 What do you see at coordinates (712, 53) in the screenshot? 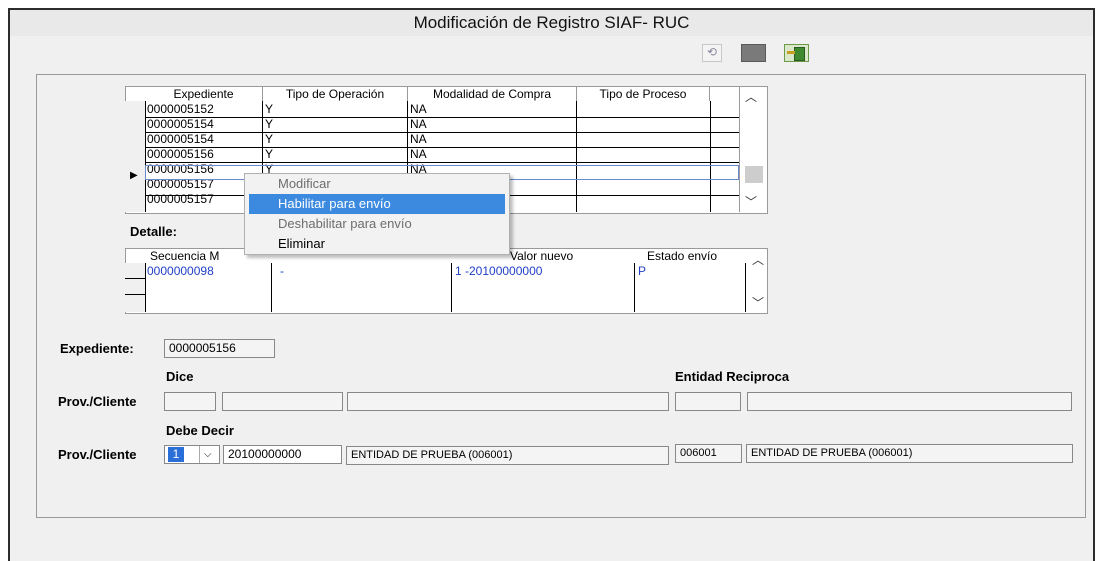
I see `undo-icon: ⟲` at bounding box center [712, 53].